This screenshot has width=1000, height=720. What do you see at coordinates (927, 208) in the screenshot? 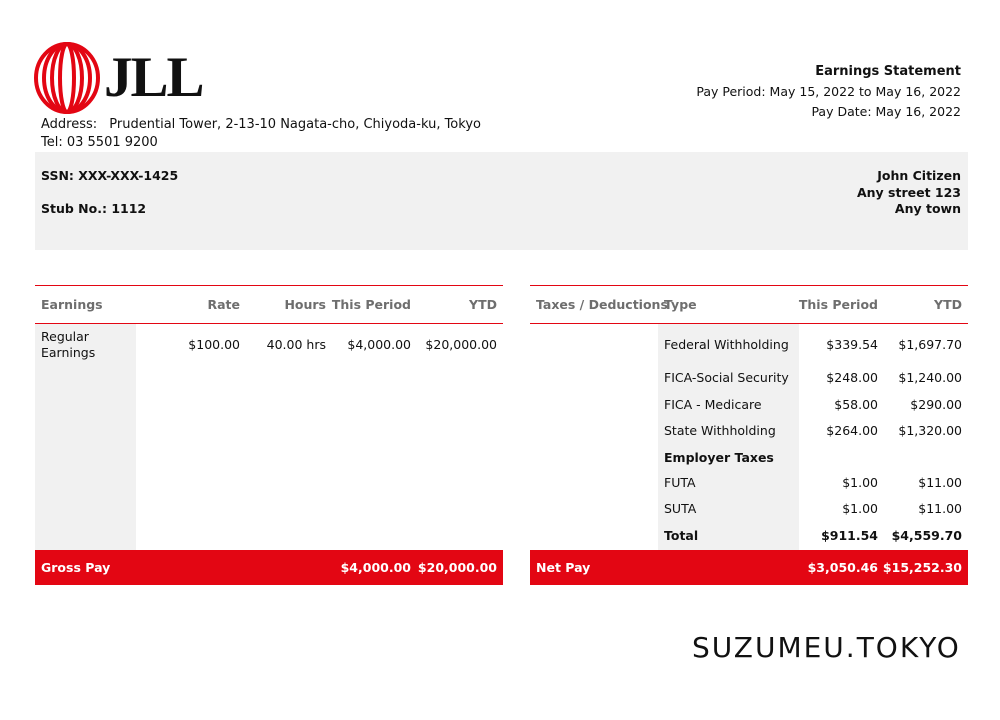
I see `employee-town: Any town` at bounding box center [927, 208].